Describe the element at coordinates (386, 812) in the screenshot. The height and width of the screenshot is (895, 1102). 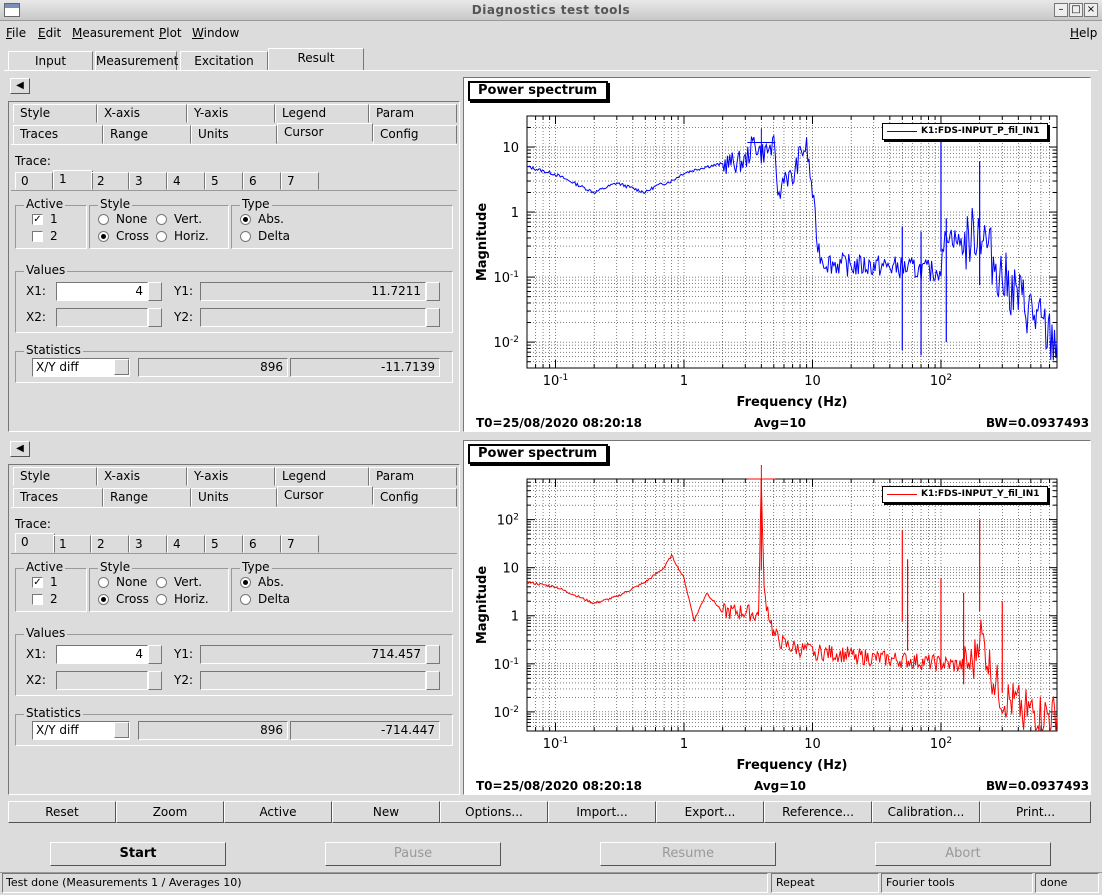
I see `new-button: New` at that location.